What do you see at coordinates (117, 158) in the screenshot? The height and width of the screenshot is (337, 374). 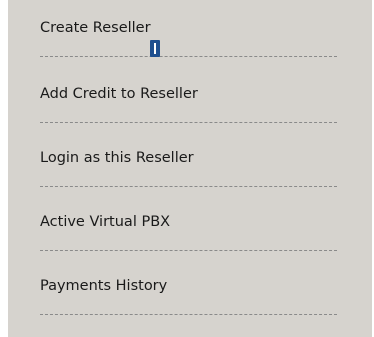 I see `menu-item-label: Login as this Reseller` at bounding box center [117, 158].